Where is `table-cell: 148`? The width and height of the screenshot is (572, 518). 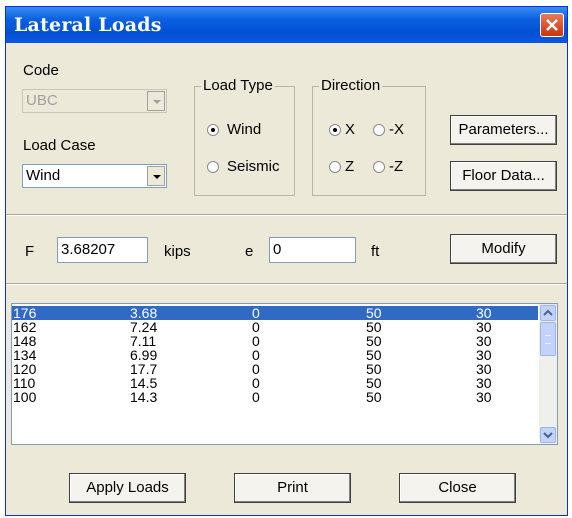 table-cell: 148 is located at coordinates (25, 341).